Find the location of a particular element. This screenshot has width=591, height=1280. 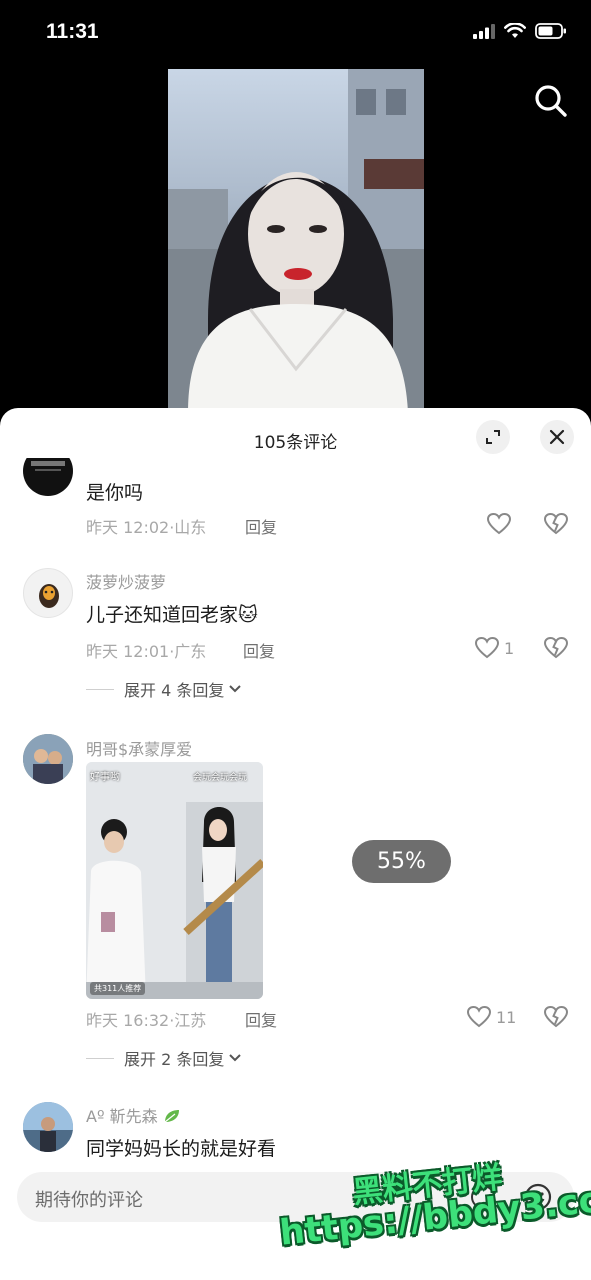

image-overlay-top-left: 好事哟 is located at coordinates (105, 777).